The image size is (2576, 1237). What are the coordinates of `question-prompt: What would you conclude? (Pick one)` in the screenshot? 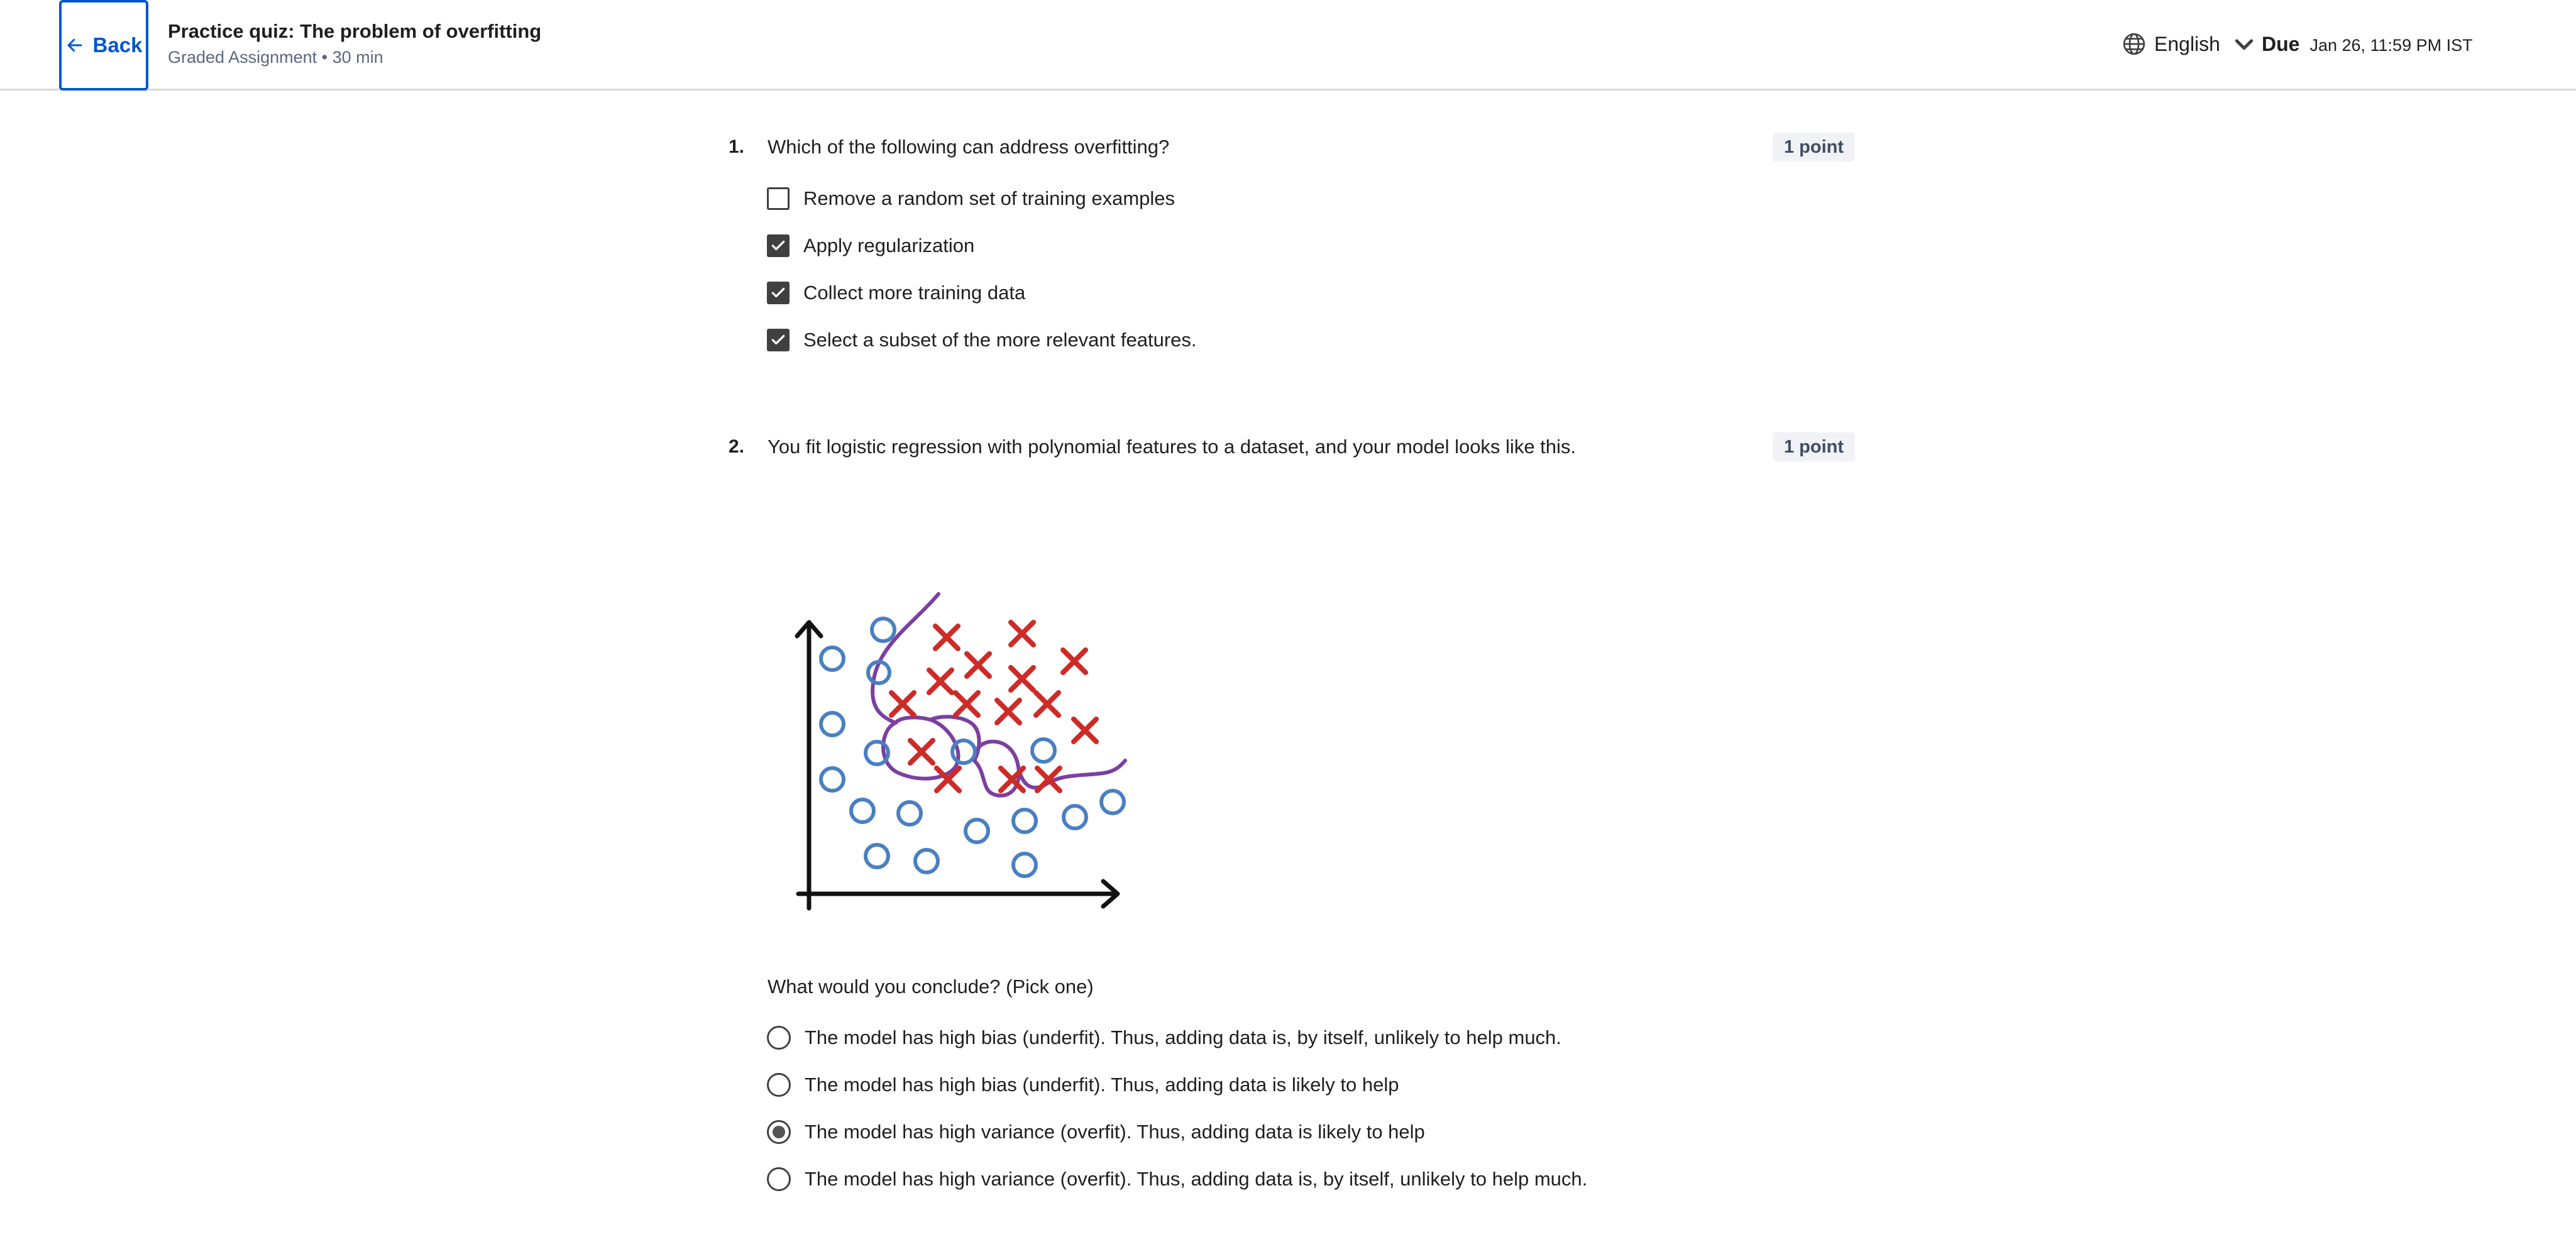 It's located at (931, 987).